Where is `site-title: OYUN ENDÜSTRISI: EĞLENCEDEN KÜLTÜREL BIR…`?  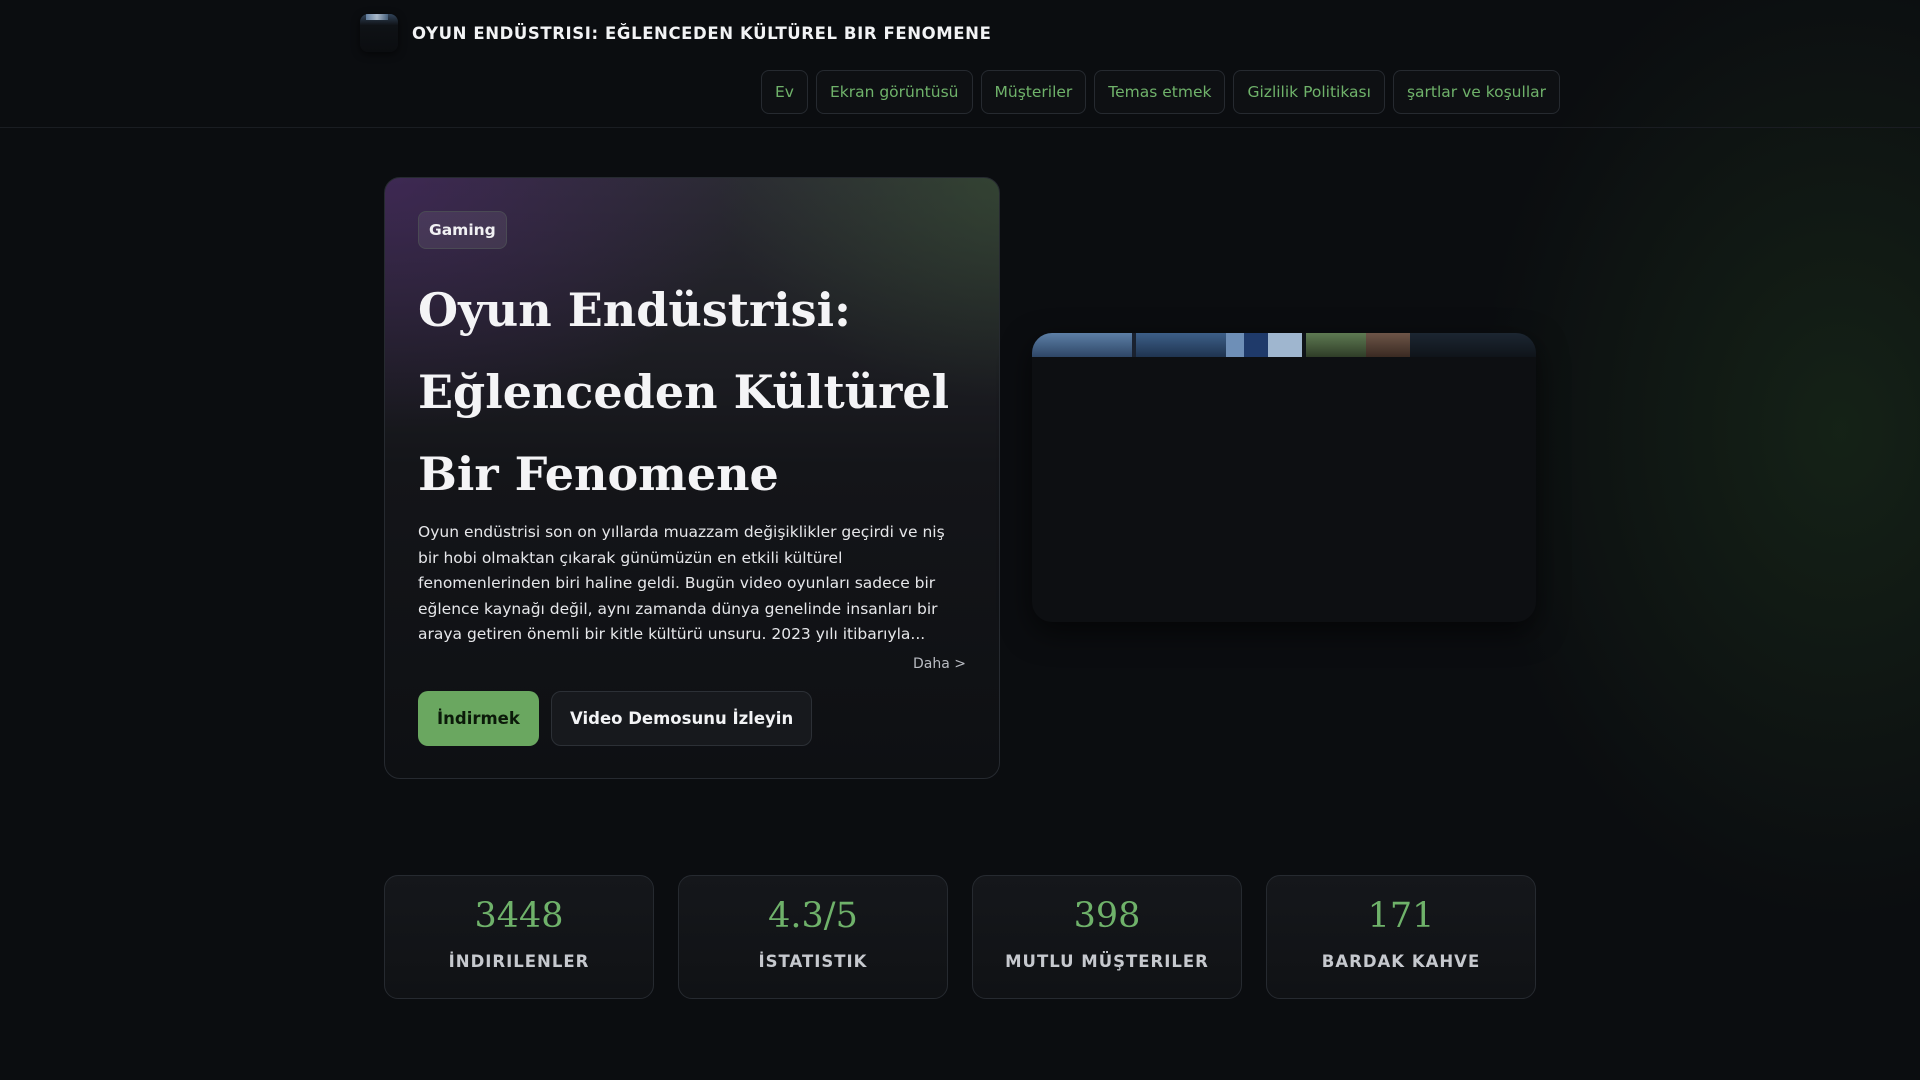 site-title: OYUN ENDÜSTRISI: EĞLENCEDEN KÜLTÜREL BIR… is located at coordinates (702, 33).